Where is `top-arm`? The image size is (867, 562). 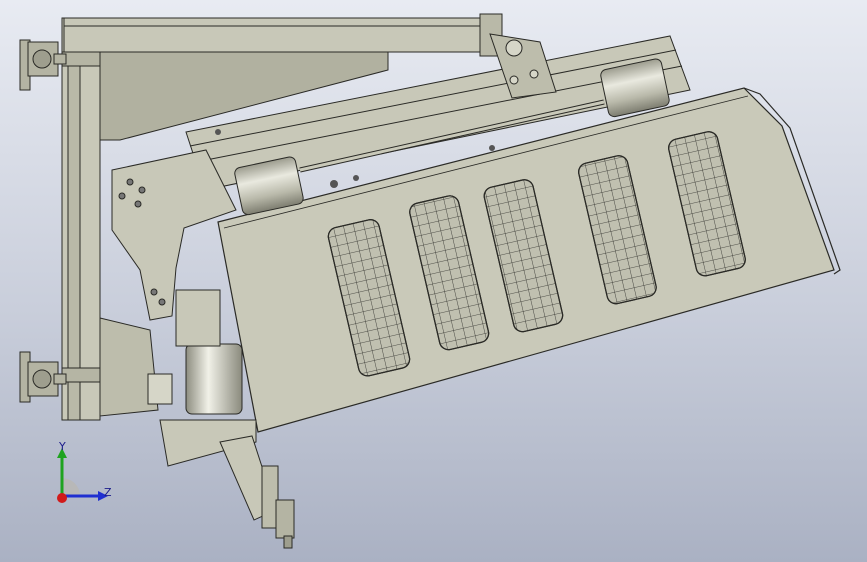
top-arm is located at coordinates (283, 35).